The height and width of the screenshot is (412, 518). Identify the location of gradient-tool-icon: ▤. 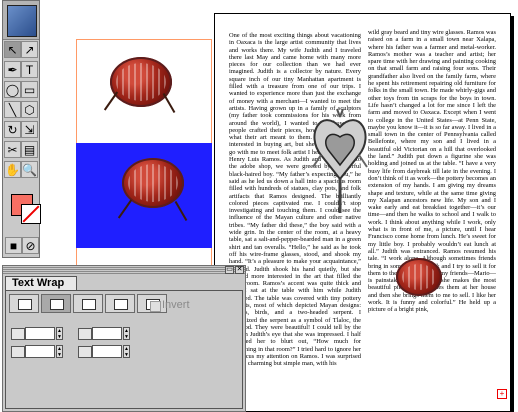
(29, 149).